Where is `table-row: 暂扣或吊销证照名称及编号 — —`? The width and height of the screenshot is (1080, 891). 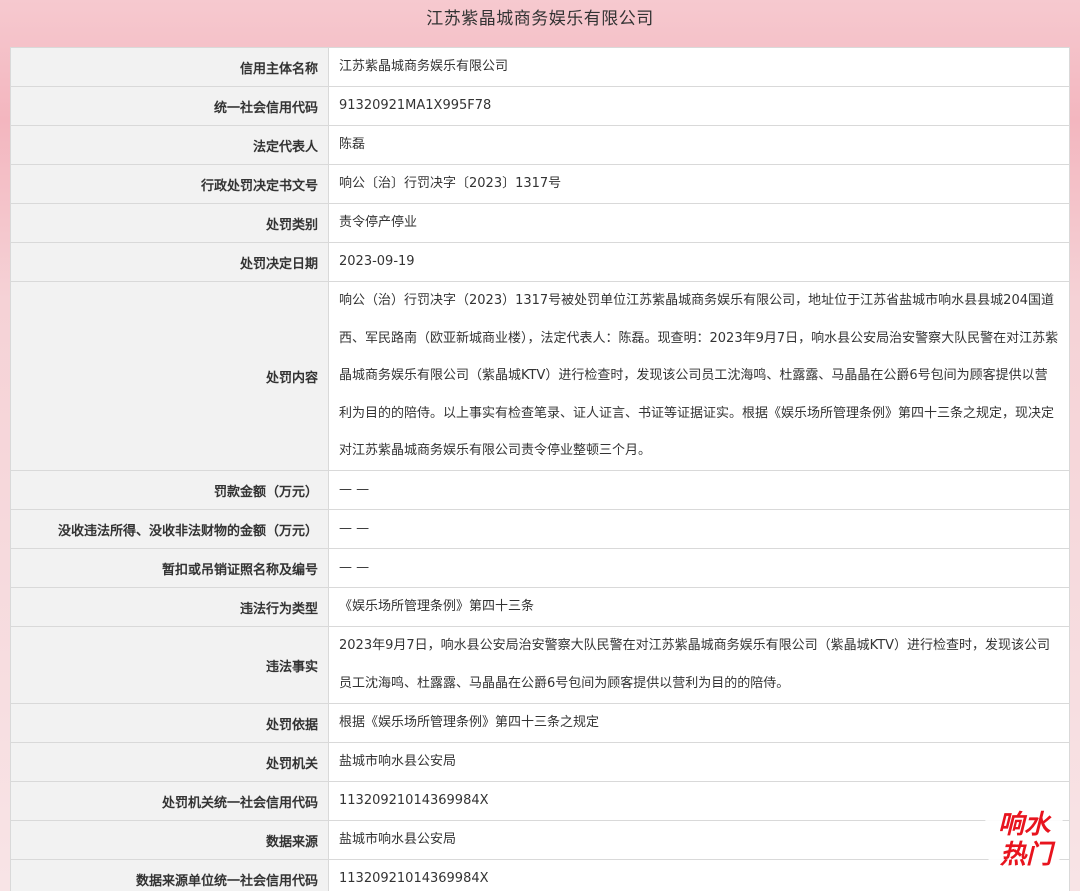 table-row: 暂扣或吊销证照名称及编号 — — is located at coordinates (540, 568).